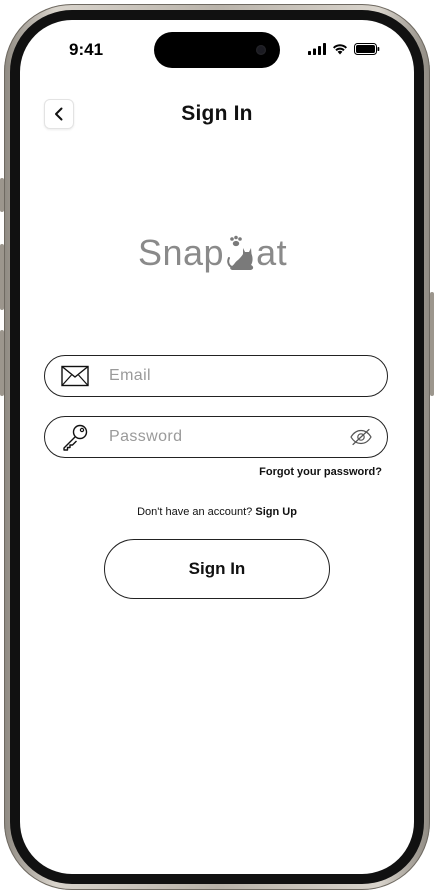 Image resolution: width=434 pixels, height=894 pixels. What do you see at coordinates (181, 252) in the screenshot?
I see `logo-text-left: Snap` at bounding box center [181, 252].